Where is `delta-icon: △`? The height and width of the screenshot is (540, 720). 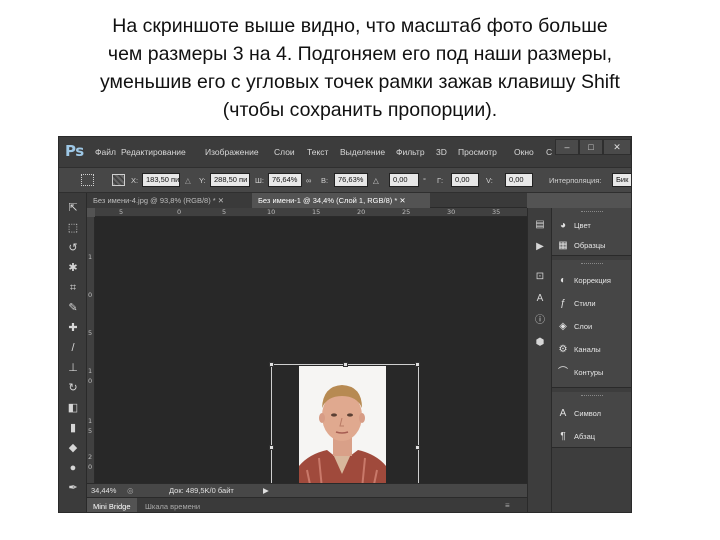 delta-icon: △ is located at coordinates (188, 180).